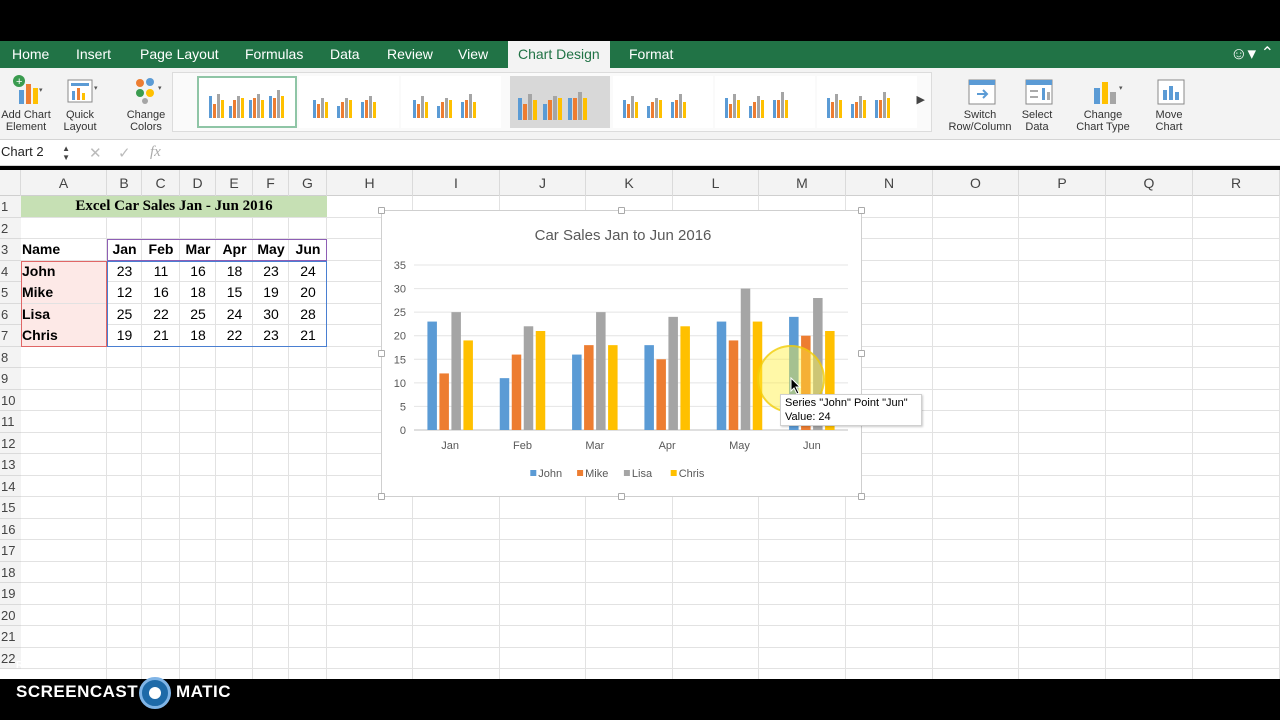  Describe the element at coordinates (179, 54) in the screenshot. I see `tab-page-layout: Page Layout` at that location.